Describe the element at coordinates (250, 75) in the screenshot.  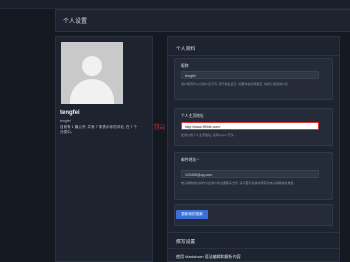
I see `nickname-input: tengfei` at that location.